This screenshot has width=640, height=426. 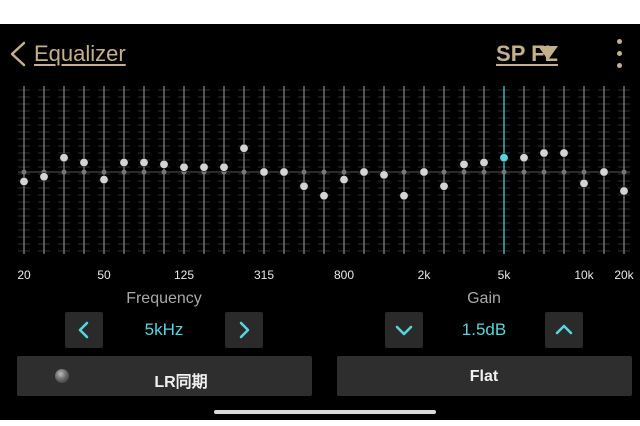 I want to click on frequency-tick-label: 20, so click(x=24, y=275).